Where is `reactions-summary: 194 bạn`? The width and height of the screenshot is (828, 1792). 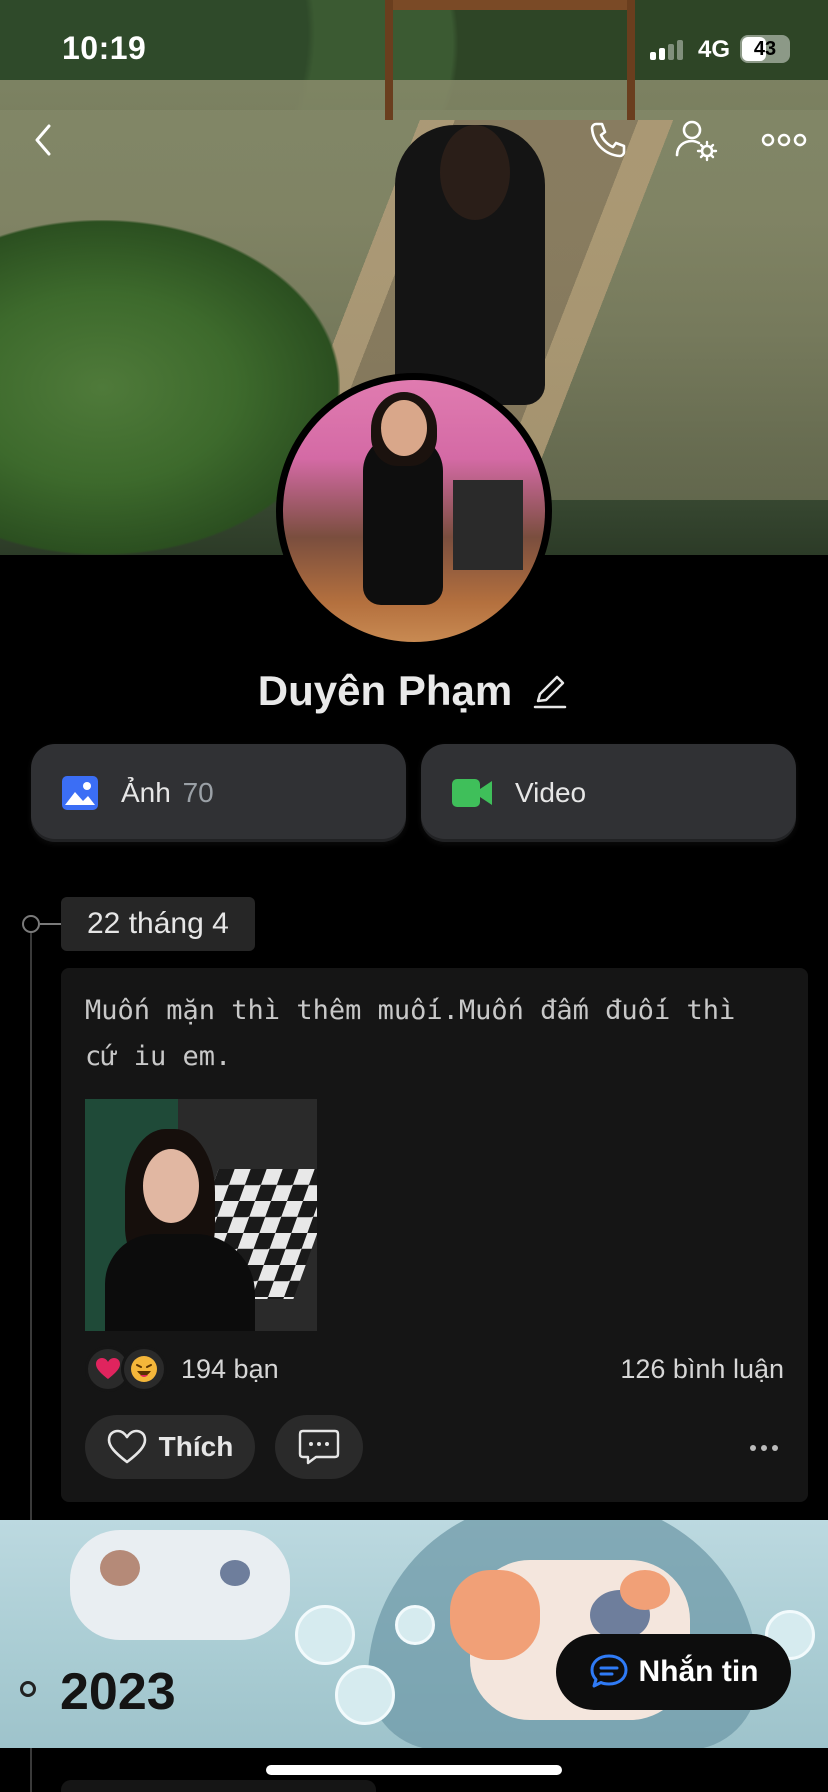 reactions-summary: 194 bạn is located at coordinates (182, 1369).